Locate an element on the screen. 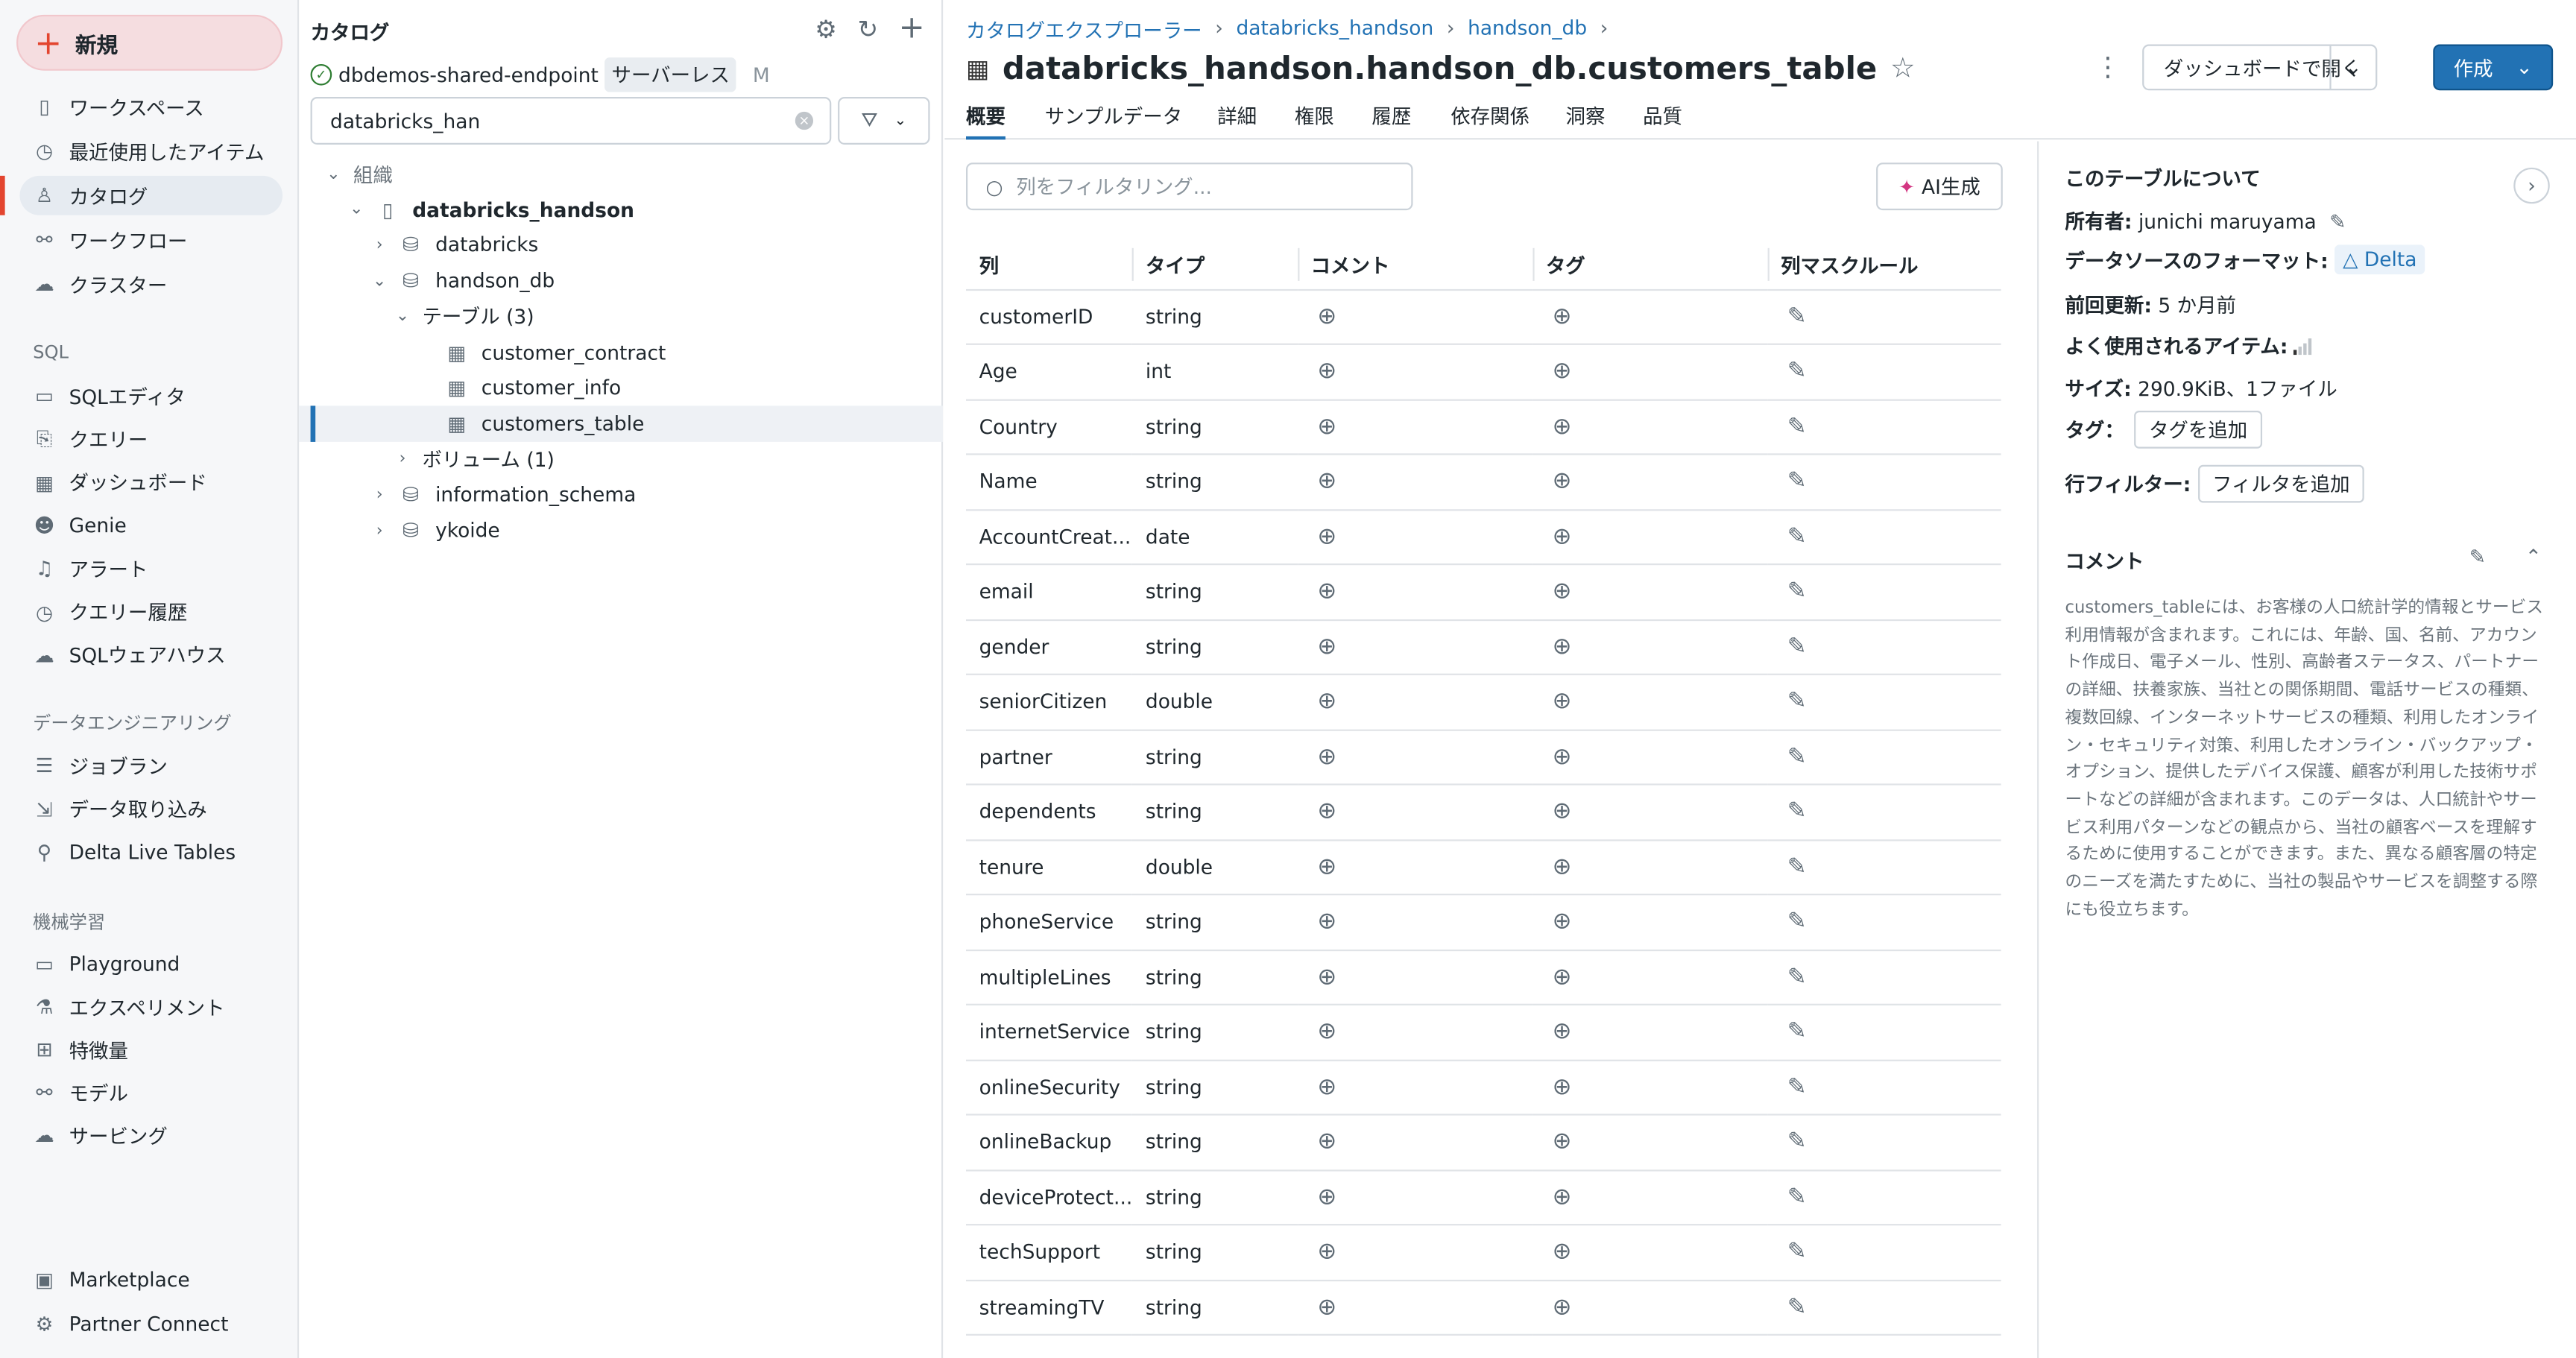  sidebar-item: ▯ ワークスペース is located at coordinates (150, 107).